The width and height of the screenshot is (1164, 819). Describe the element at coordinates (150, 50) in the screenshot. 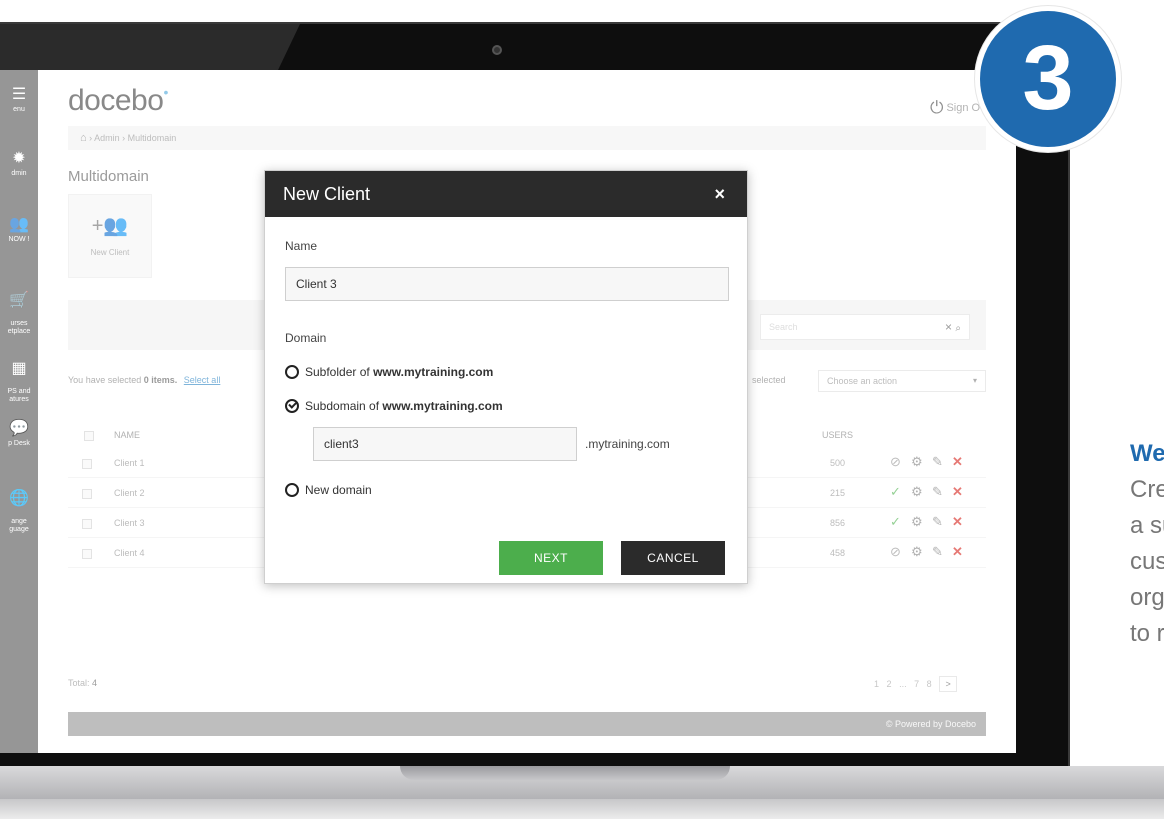

I see `laptop-glare` at that location.